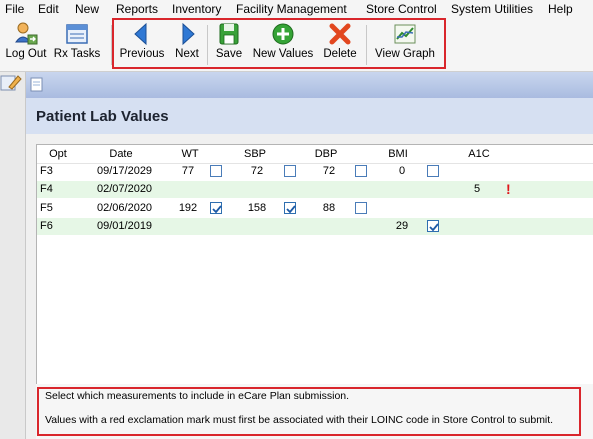  I want to click on logout-button: Log Out, so click(26, 44).